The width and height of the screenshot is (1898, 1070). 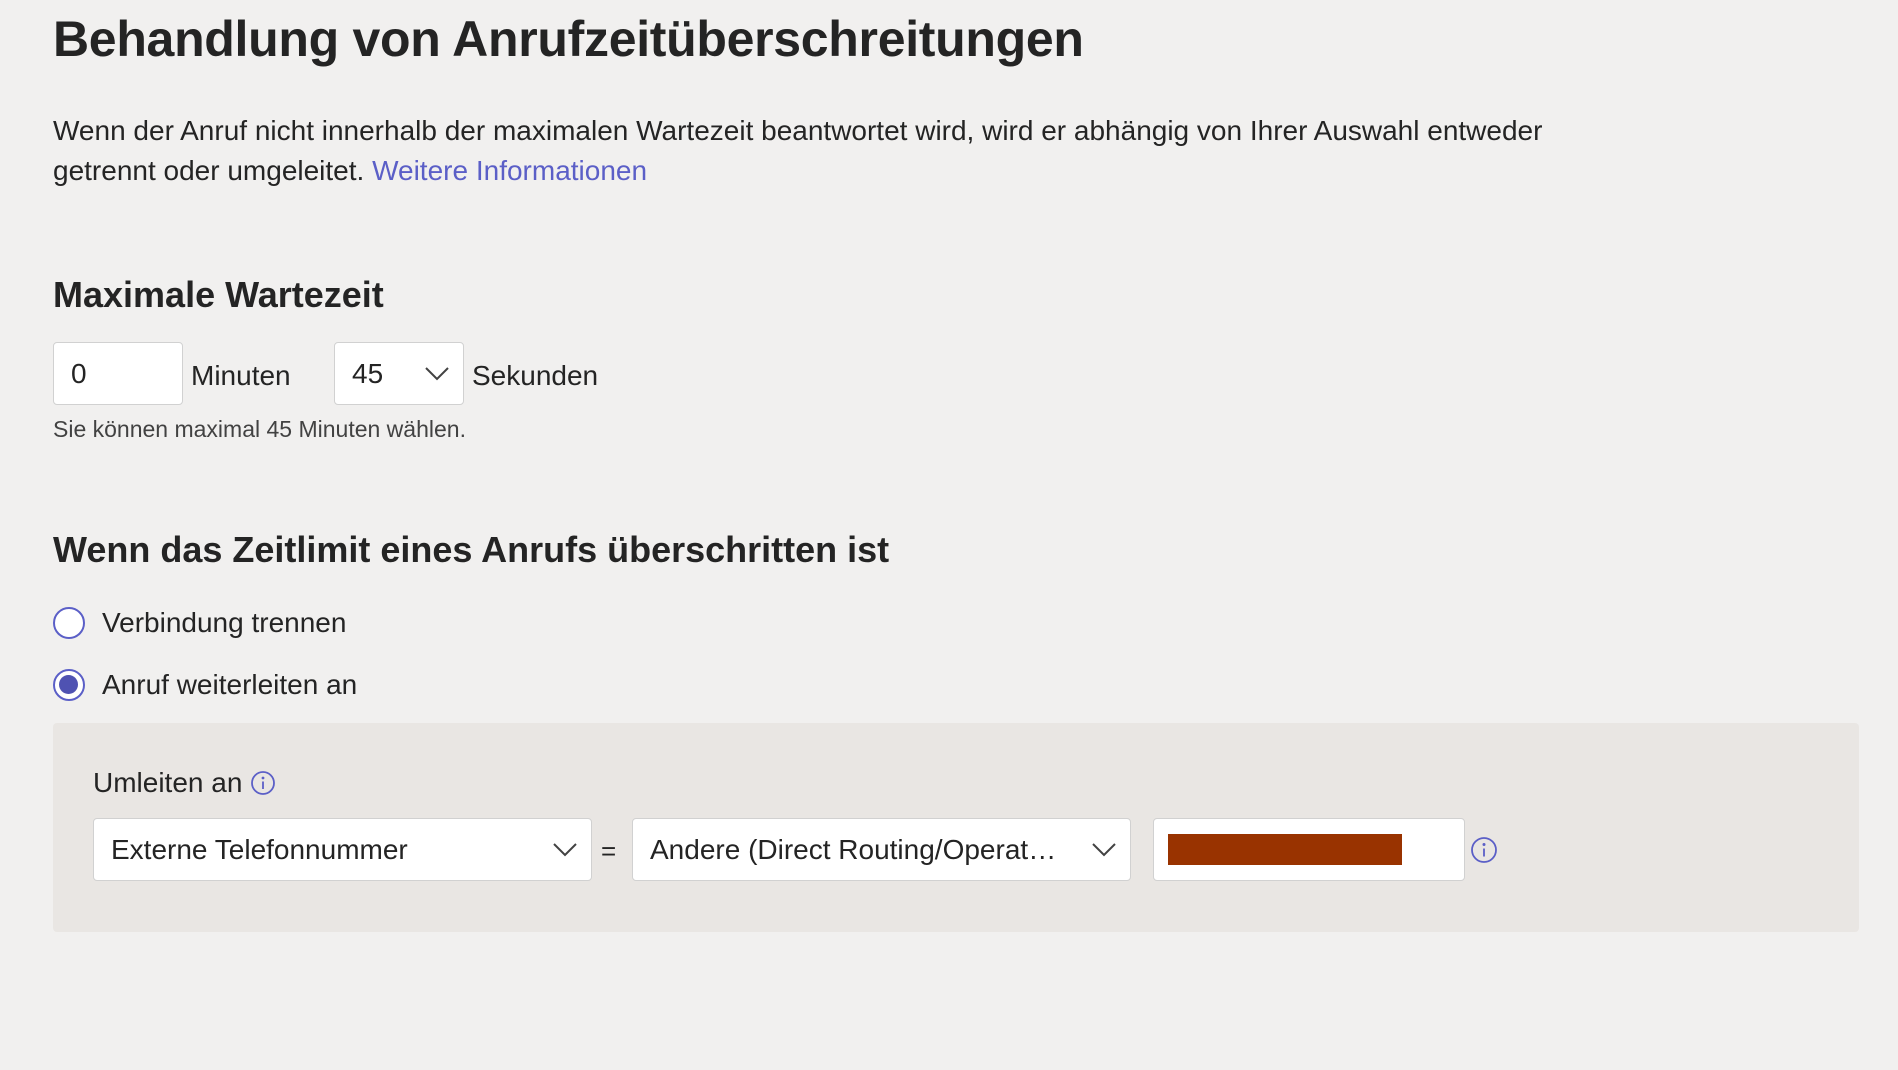 I want to click on radio-button-unchecked, so click(x=69, y=623).